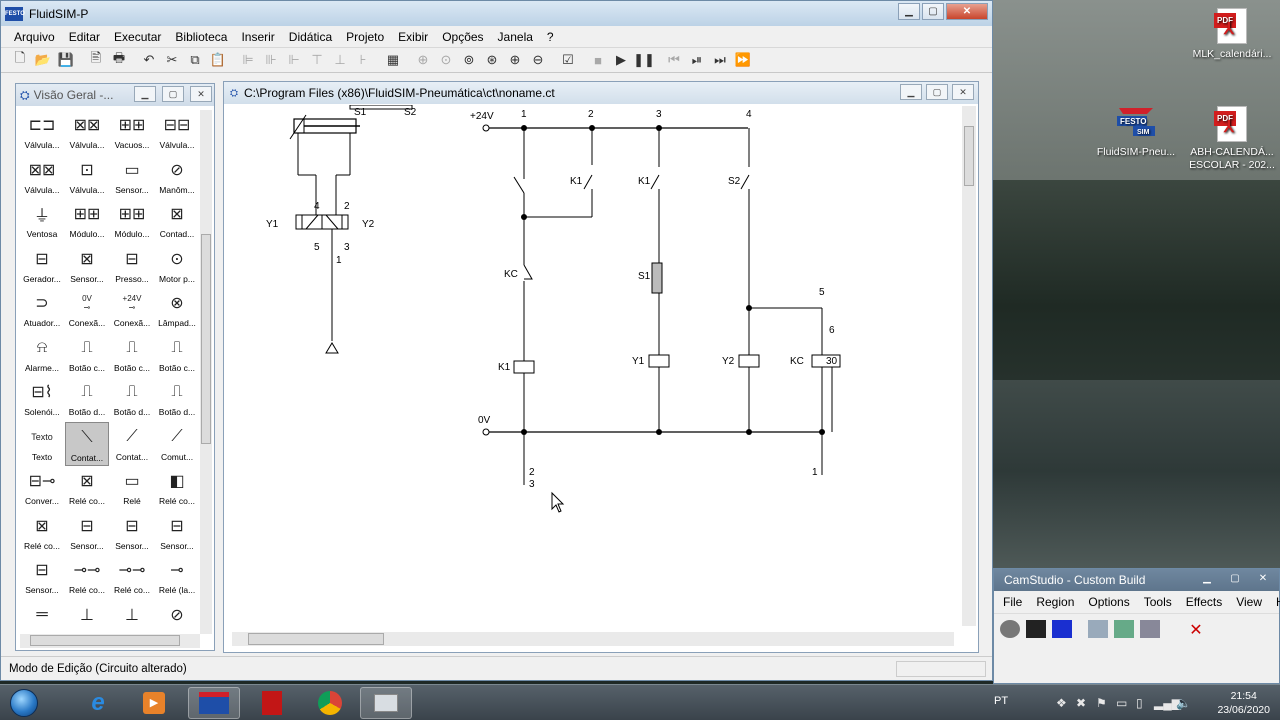 The height and width of the screenshot is (720, 1280). I want to click on pause-icon: ❚❚, so click(644, 60).